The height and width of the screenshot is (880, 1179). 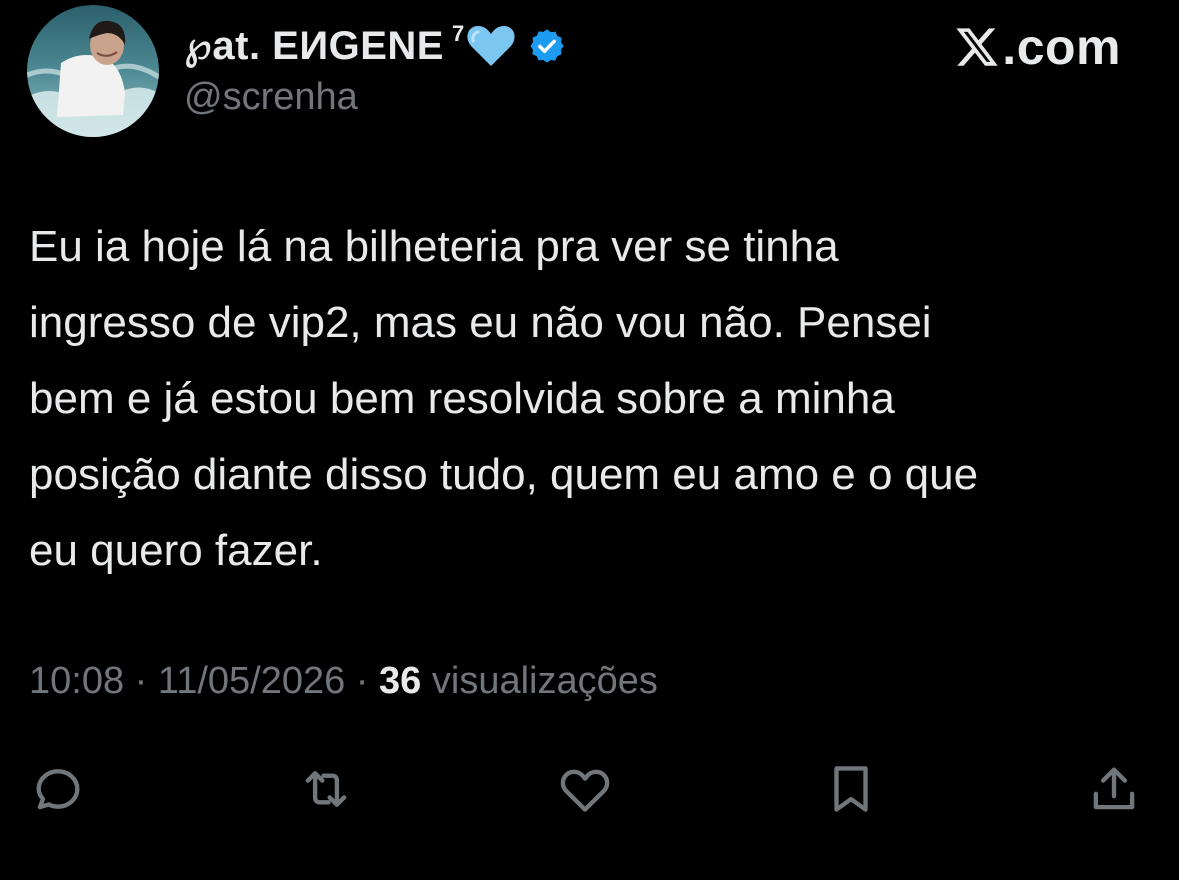 I want to click on retweet-icon, so click(x=326, y=789).